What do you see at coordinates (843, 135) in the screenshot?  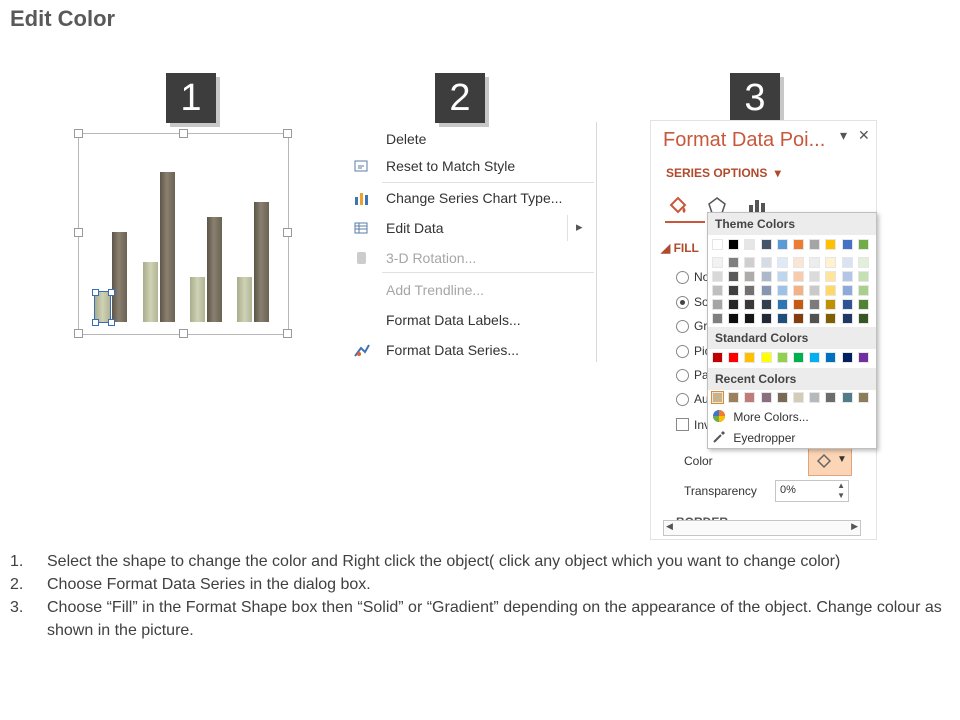 I see `pane-menu-button: ▾` at bounding box center [843, 135].